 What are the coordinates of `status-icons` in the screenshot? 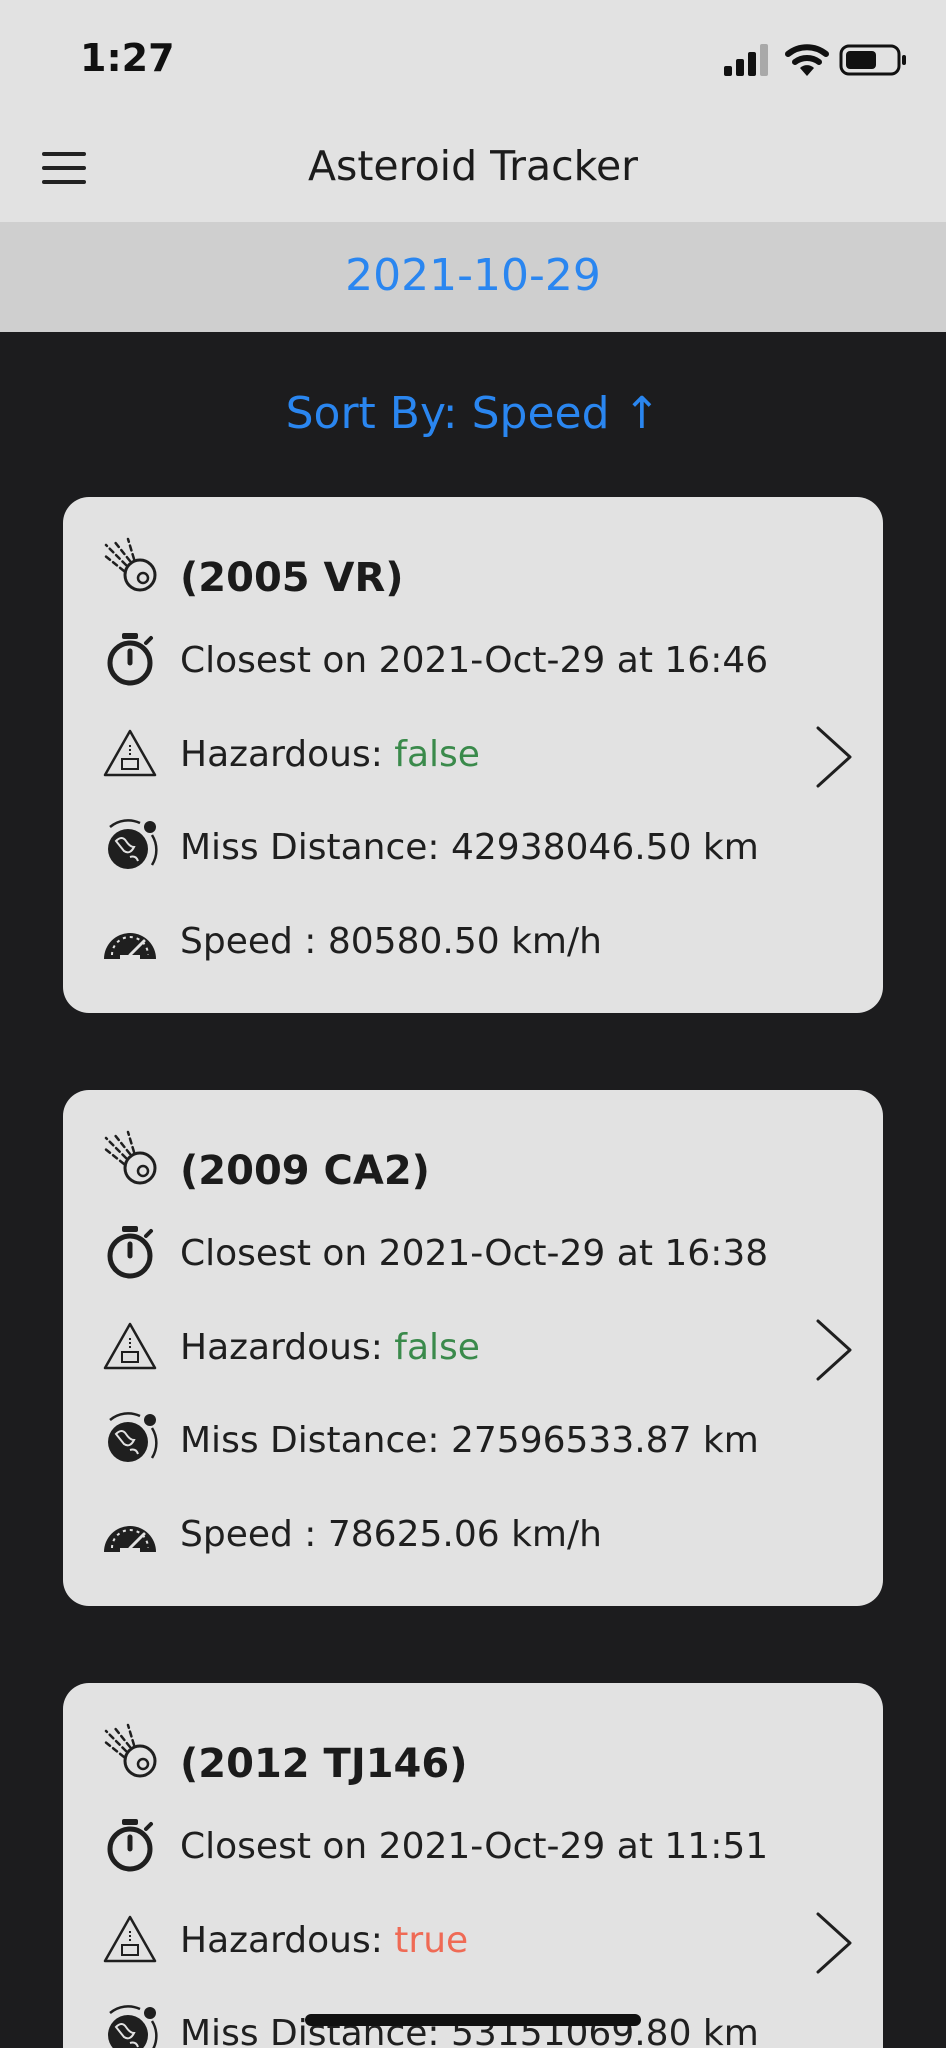 It's located at (815, 60).